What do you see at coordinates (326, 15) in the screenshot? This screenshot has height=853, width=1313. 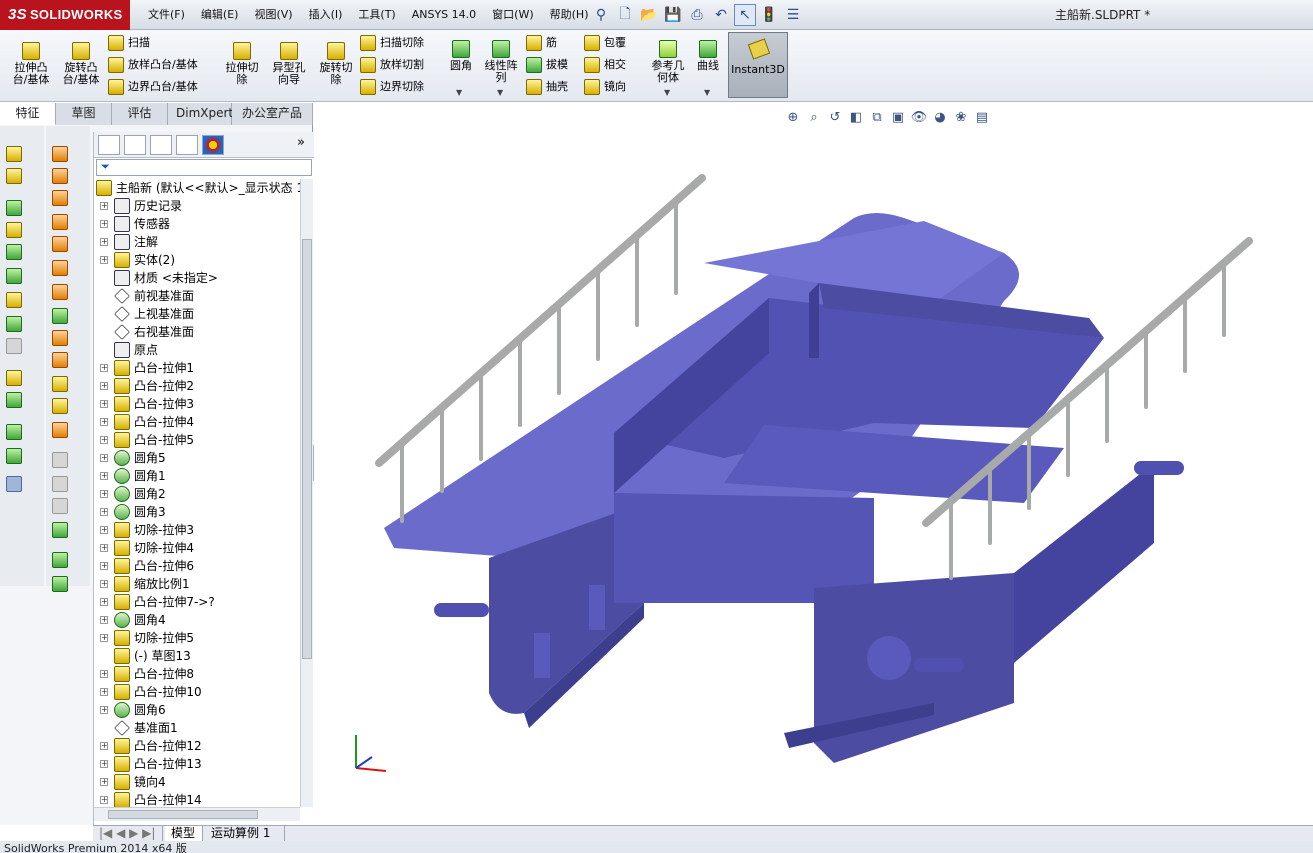 I see `menu-insert: 插入(I)` at bounding box center [326, 15].